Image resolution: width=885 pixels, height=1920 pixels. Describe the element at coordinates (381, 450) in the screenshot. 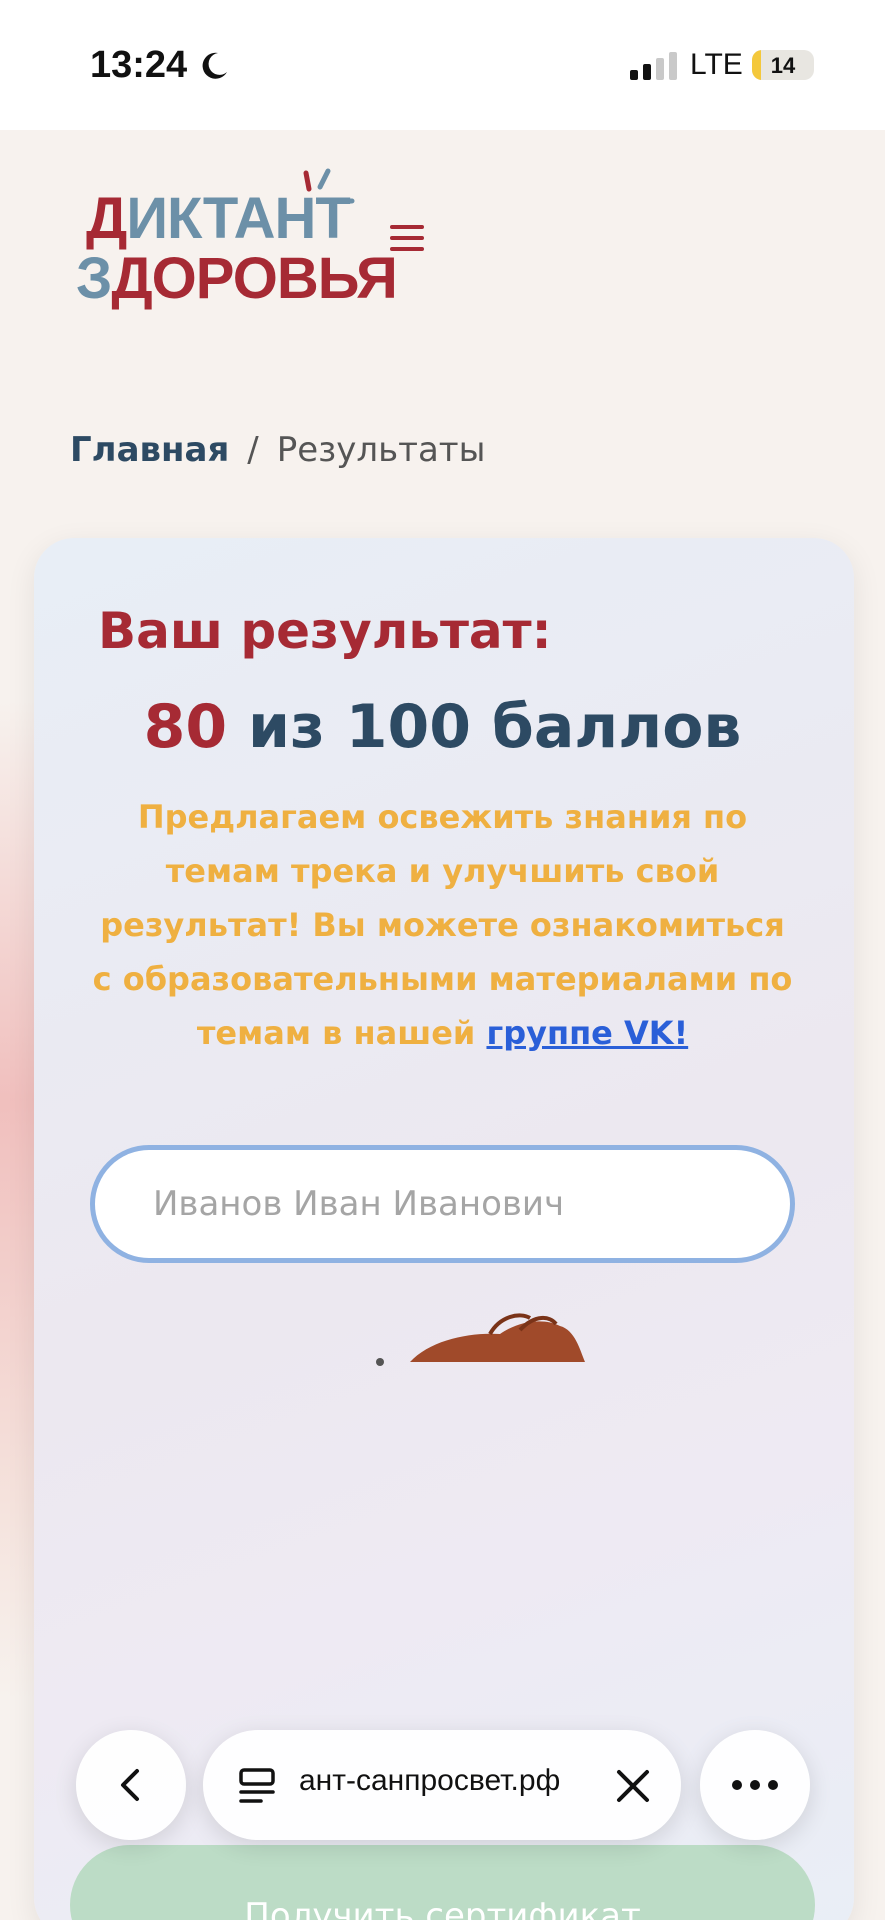

I see `breadcrumb-current: Результаты` at that location.